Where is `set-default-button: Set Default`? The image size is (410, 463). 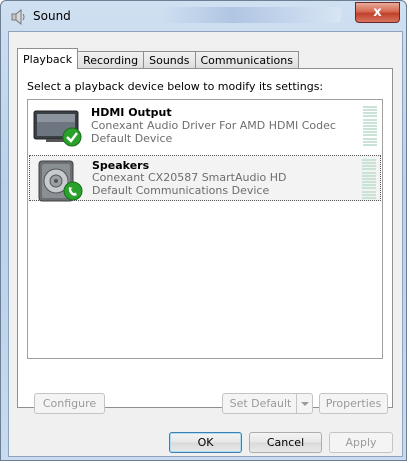
set-default-button: Set Default is located at coordinates (267, 403).